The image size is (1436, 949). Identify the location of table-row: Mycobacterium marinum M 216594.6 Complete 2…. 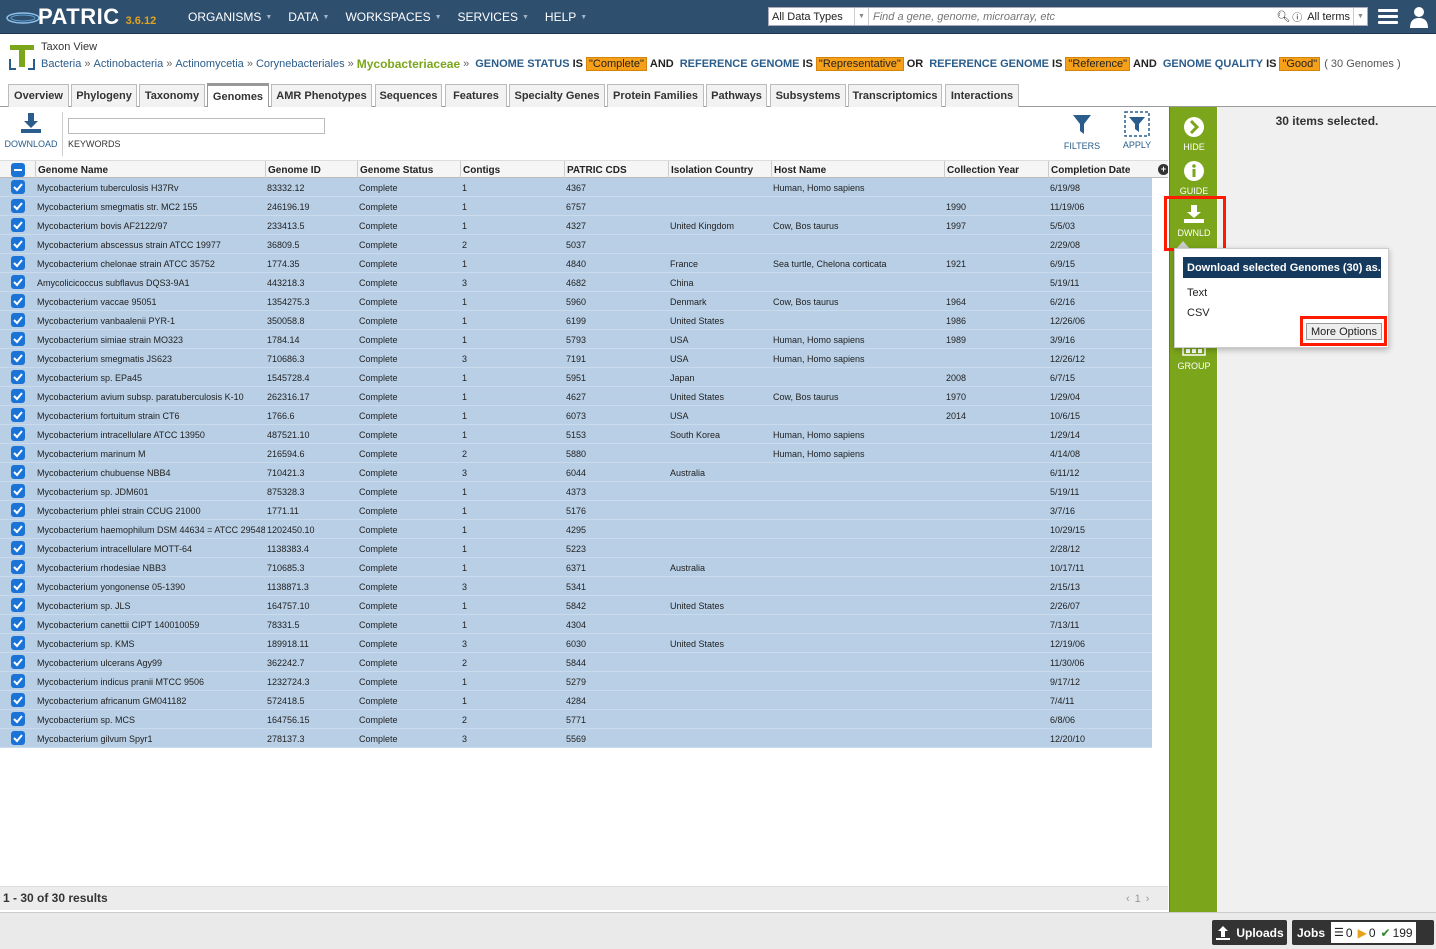
(576, 453).